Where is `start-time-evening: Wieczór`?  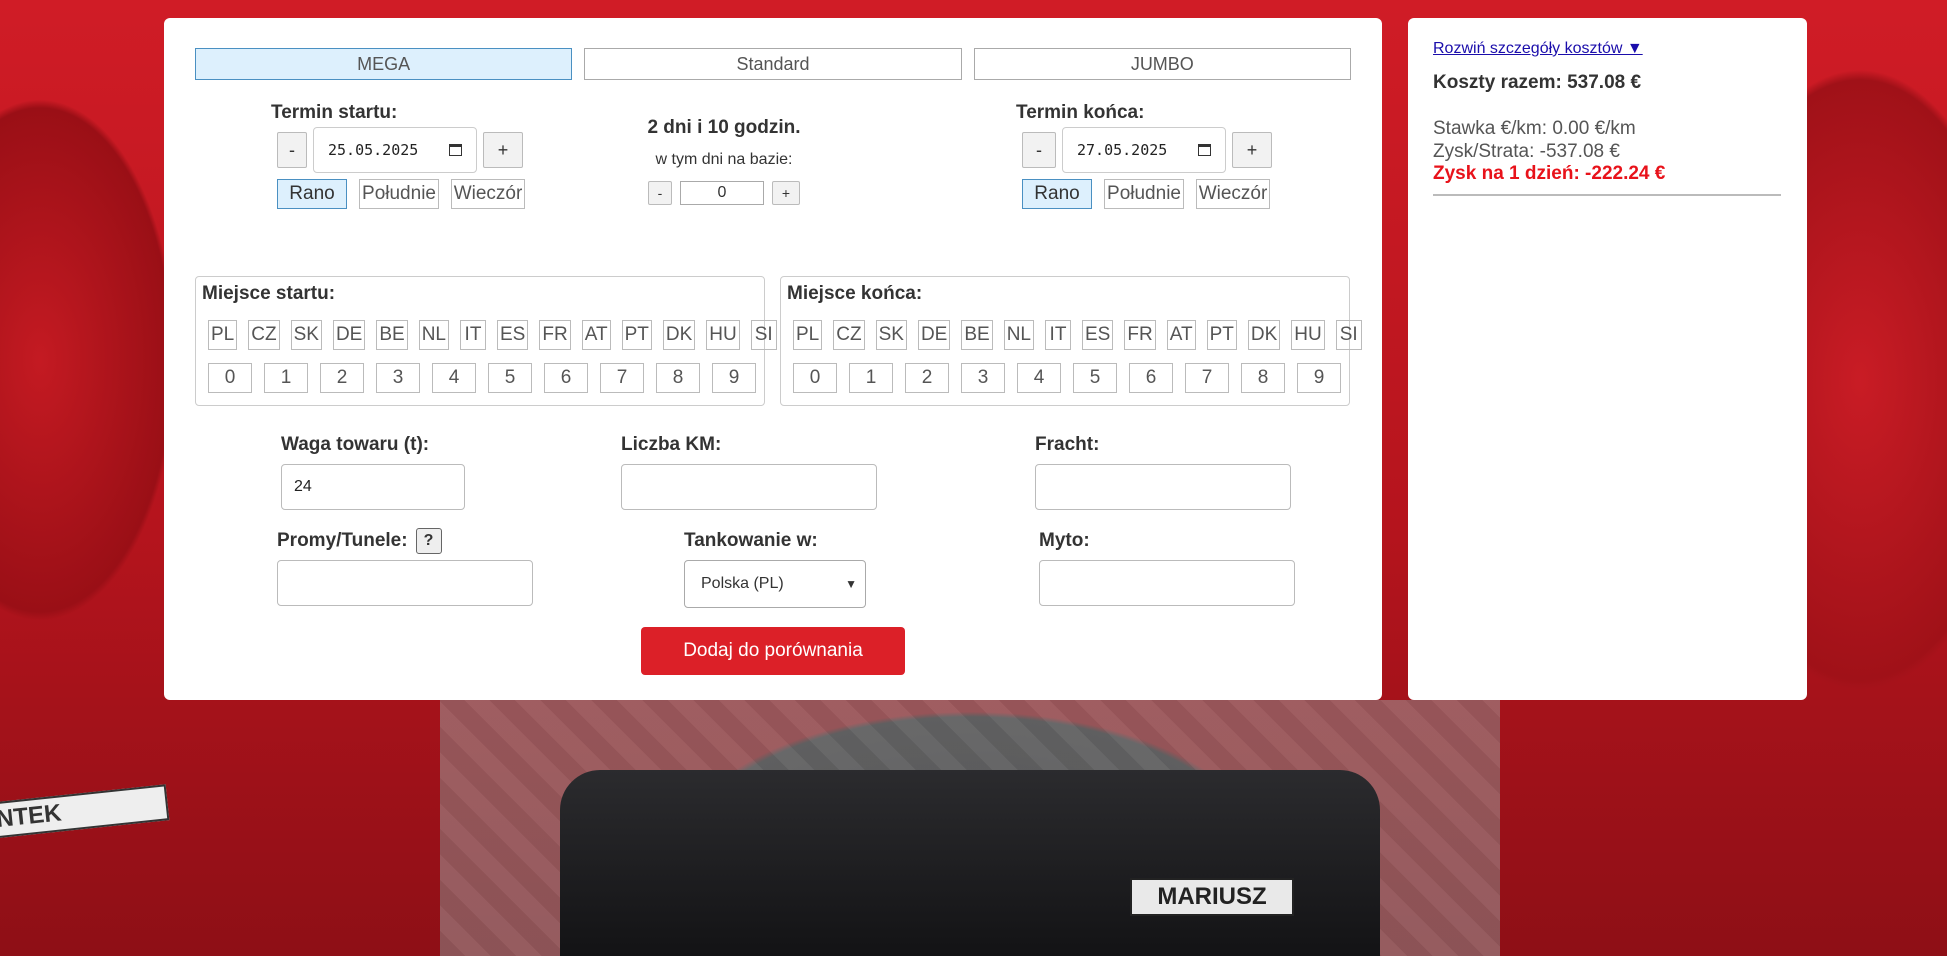 start-time-evening: Wieczór is located at coordinates (488, 194).